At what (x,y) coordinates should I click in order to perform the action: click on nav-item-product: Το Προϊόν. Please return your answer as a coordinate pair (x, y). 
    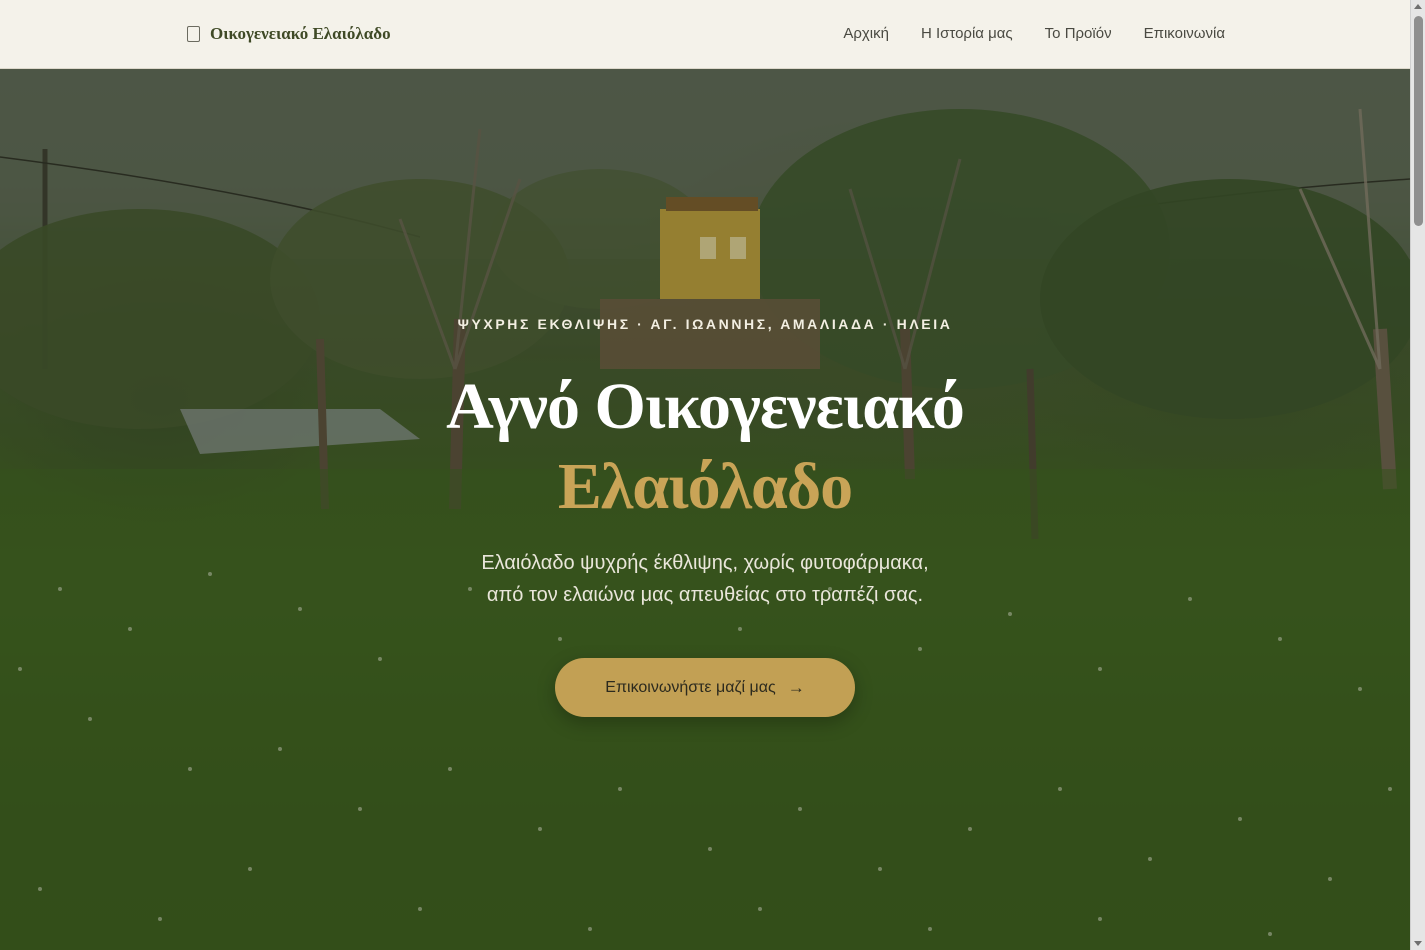
    Looking at the image, I should click on (1078, 33).